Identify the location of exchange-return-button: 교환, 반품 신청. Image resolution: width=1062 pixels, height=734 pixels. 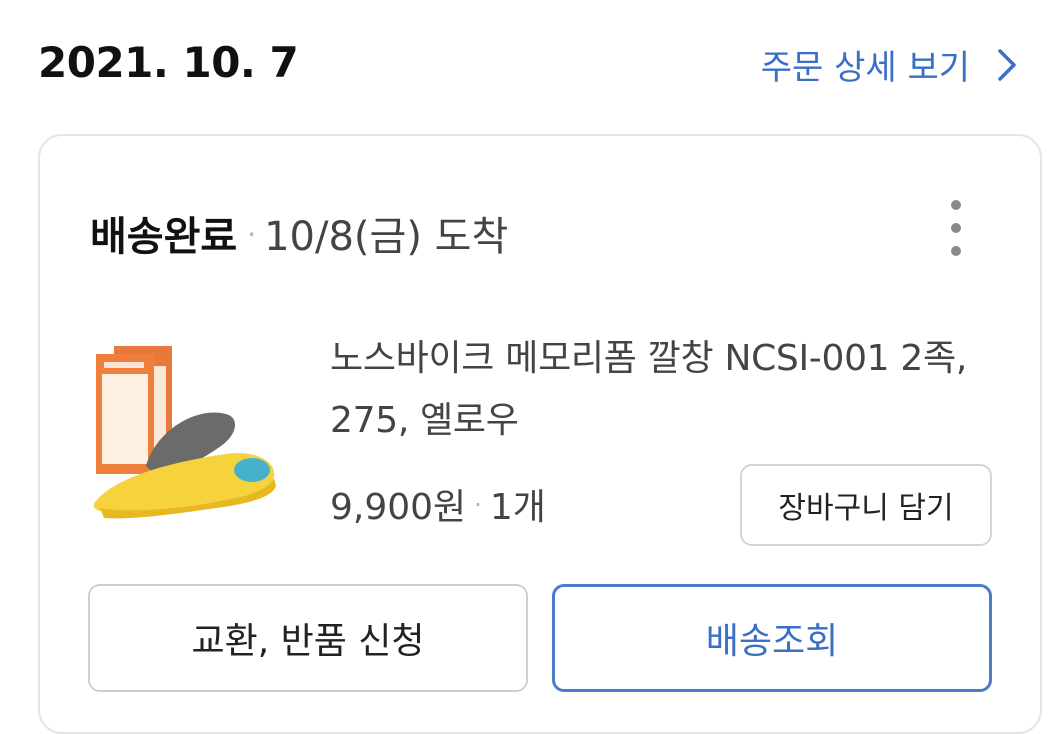
(308, 638).